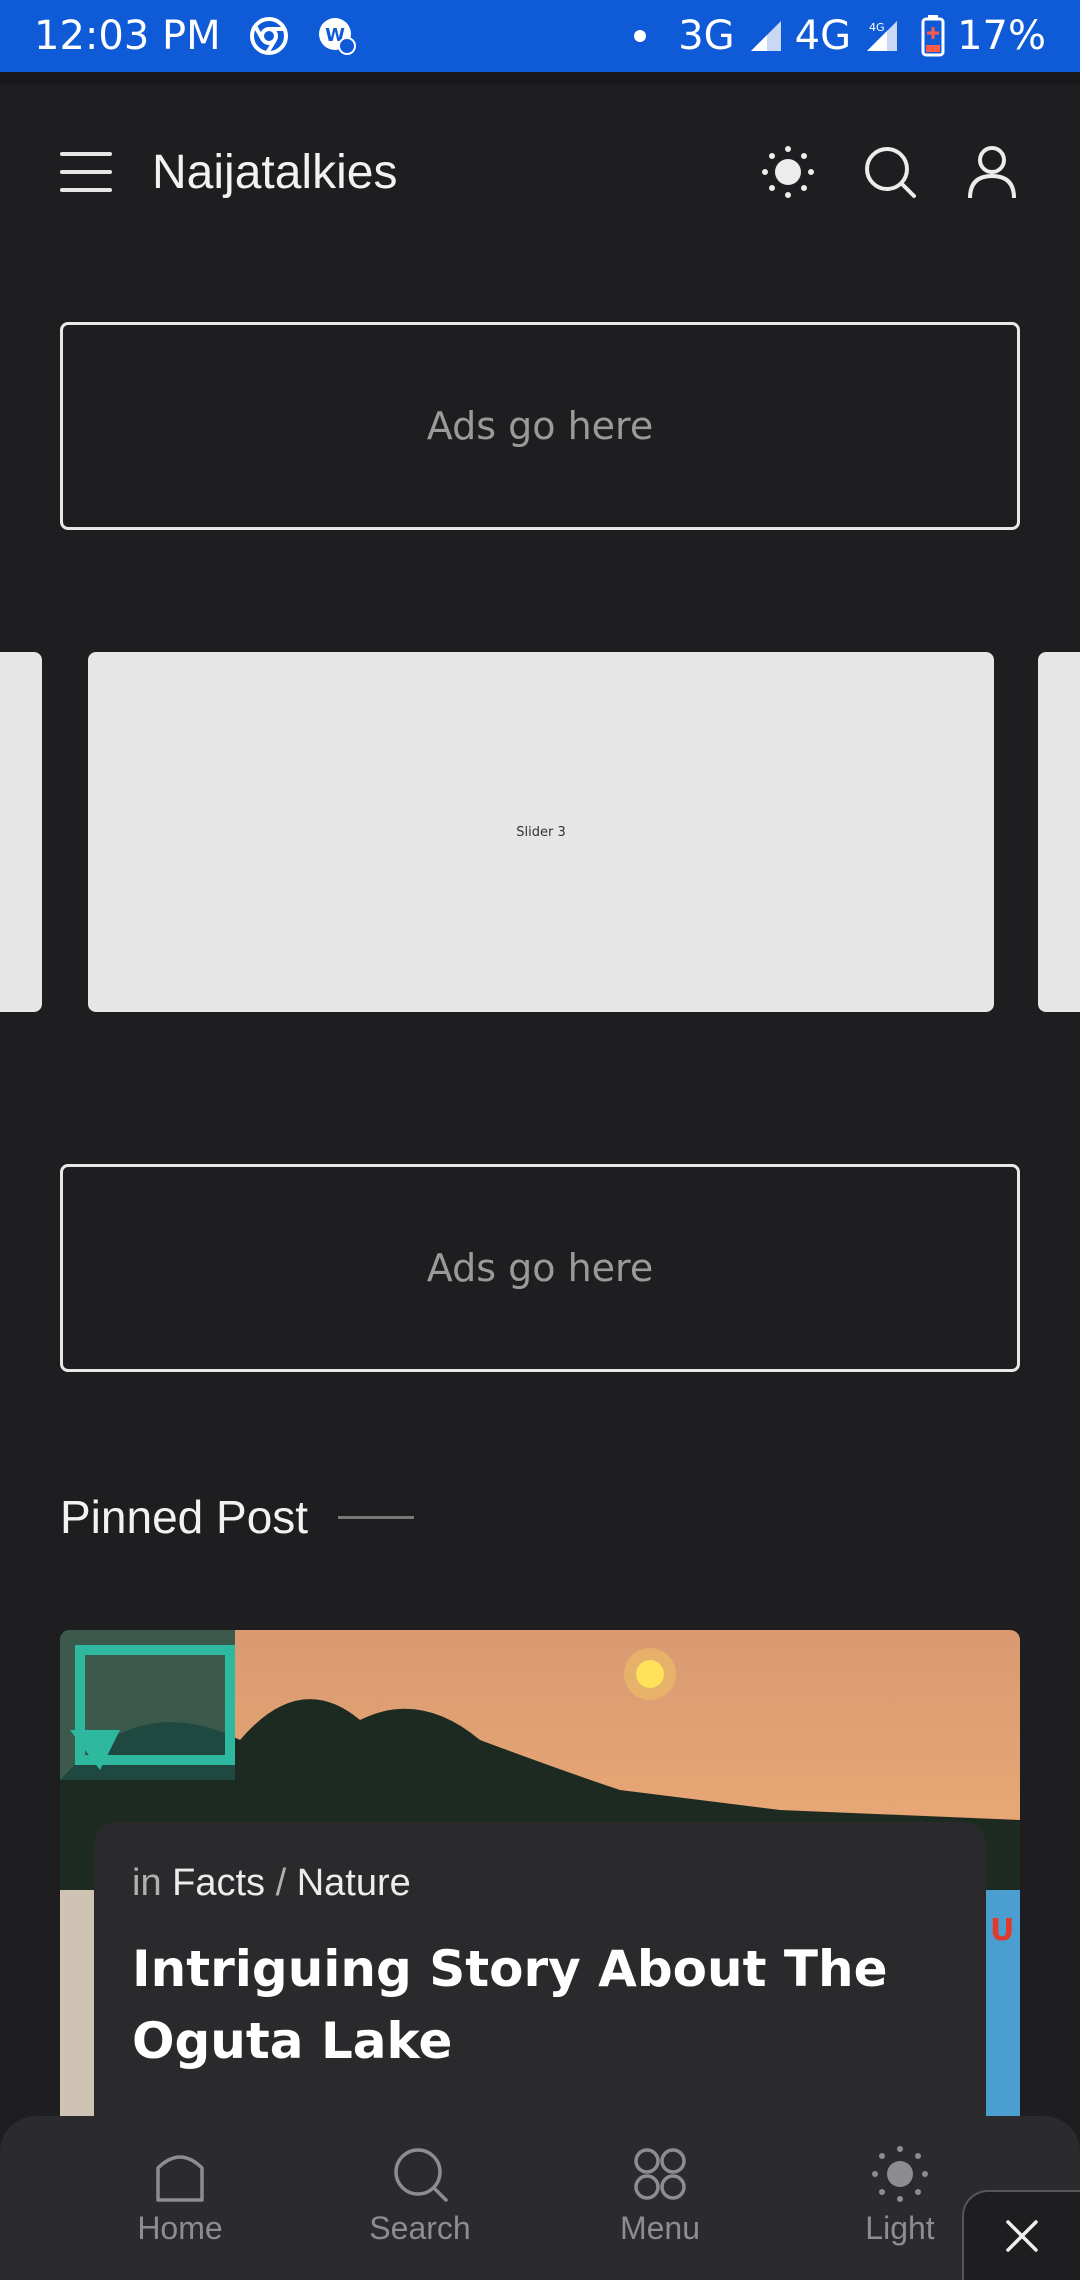 This screenshot has width=1080, height=2280. I want to click on category-prefix: in, so click(147, 1883).